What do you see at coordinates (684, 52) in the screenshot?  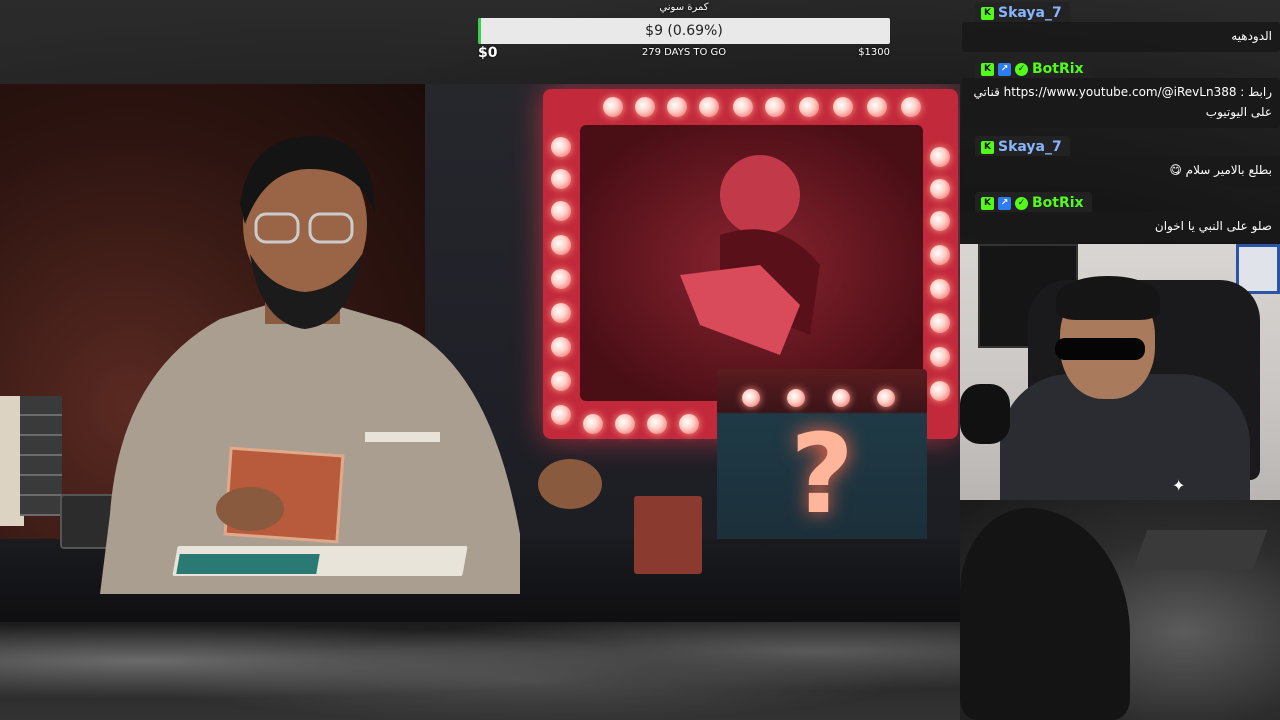 I see `goal-days-left: 279 DAYS TO GO` at bounding box center [684, 52].